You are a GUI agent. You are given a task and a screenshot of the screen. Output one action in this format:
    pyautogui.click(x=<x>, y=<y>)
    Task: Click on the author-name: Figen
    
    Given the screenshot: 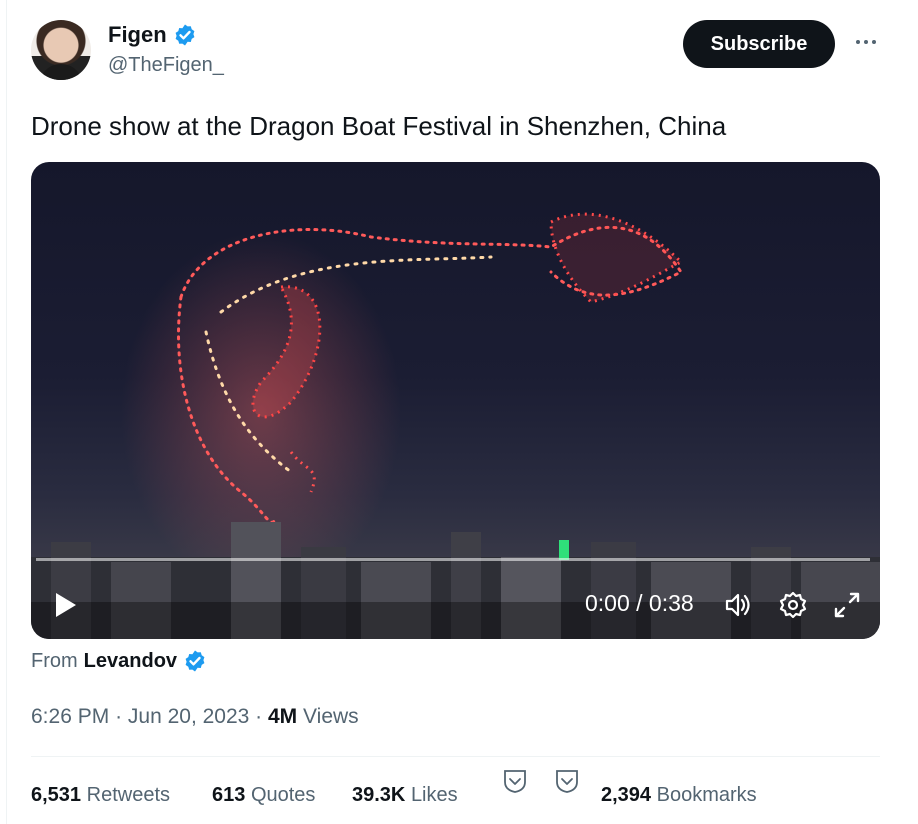 What is the action you would take?
    pyautogui.click(x=137, y=35)
    